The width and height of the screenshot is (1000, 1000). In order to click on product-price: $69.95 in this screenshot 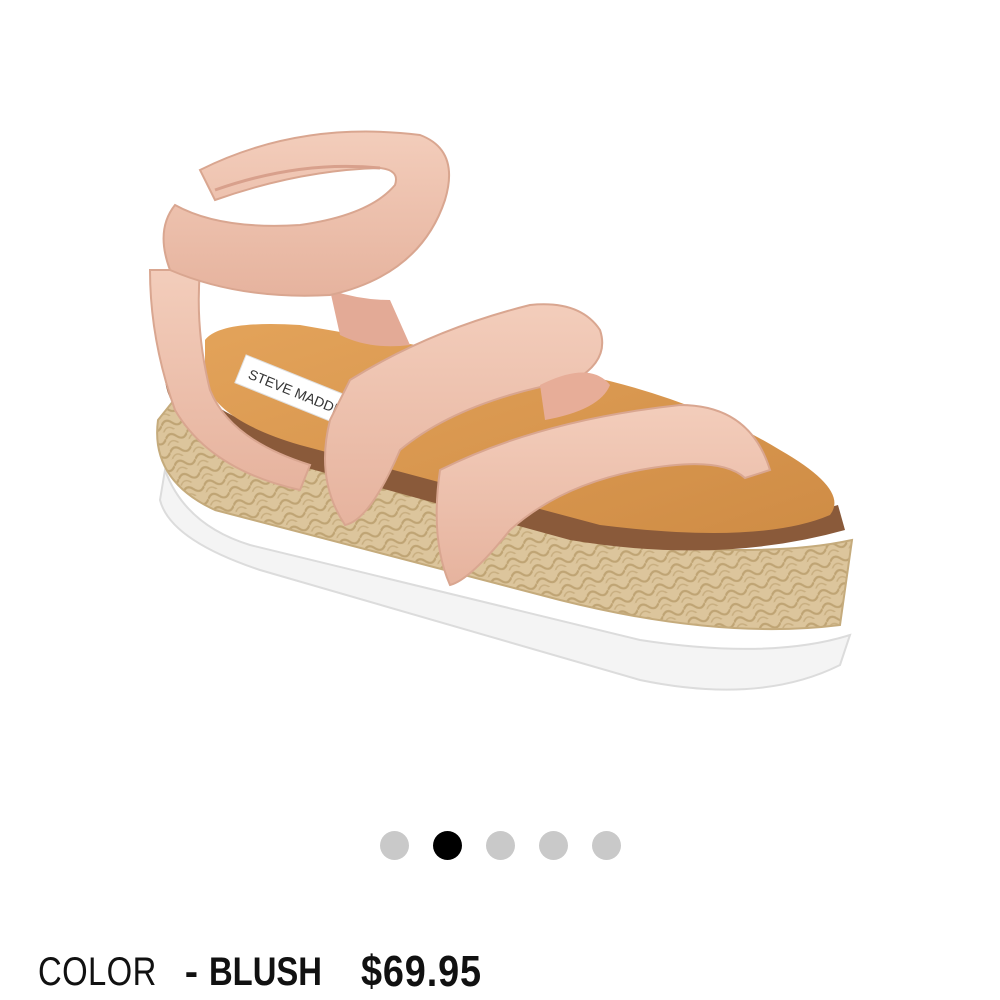, I will do `click(421, 971)`.